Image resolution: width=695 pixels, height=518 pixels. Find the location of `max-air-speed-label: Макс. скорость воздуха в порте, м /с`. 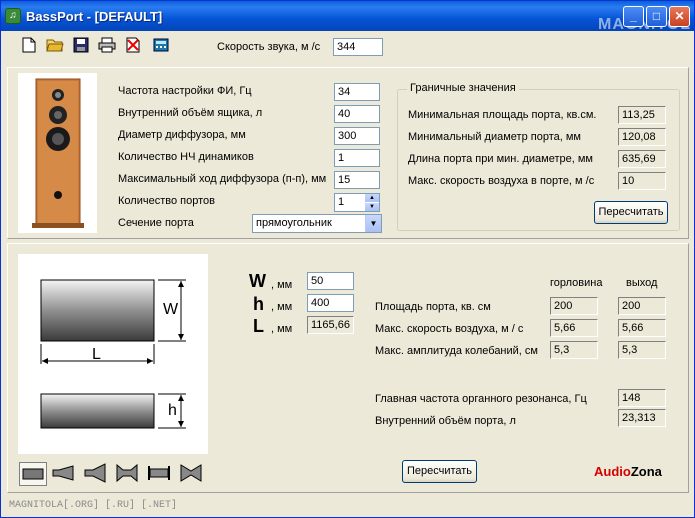

max-air-speed-label: Макс. скорость воздуха в порте, м /с is located at coordinates (501, 181).